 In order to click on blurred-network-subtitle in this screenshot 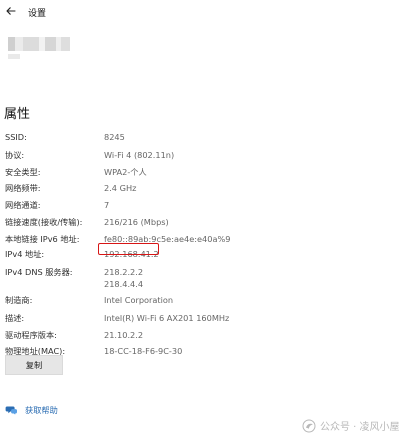, I will do `click(14, 56)`.